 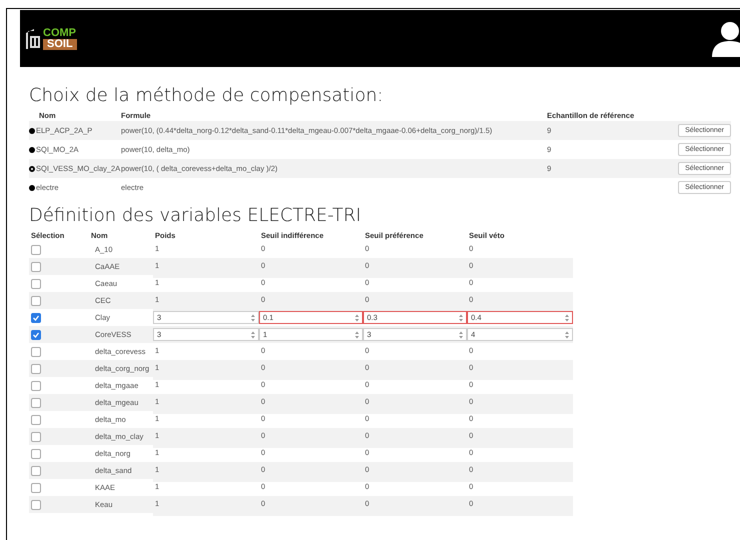 I want to click on section-title: Définition des variables ELECTRE-TRI, so click(x=195, y=216).